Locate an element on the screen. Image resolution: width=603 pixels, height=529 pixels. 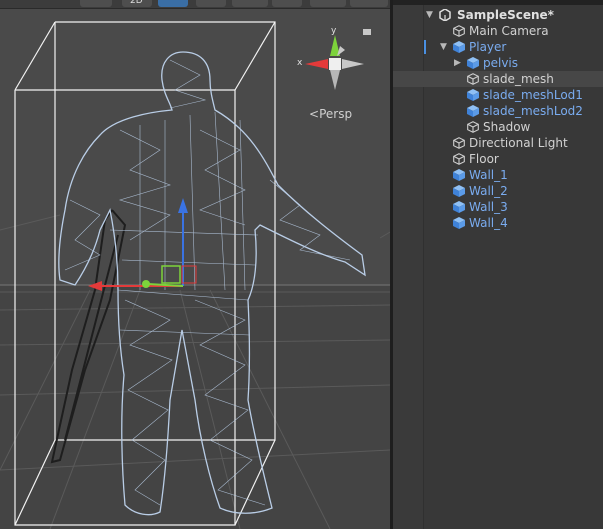
hierarchy-item: Wall_1 is located at coordinates (498, 175).